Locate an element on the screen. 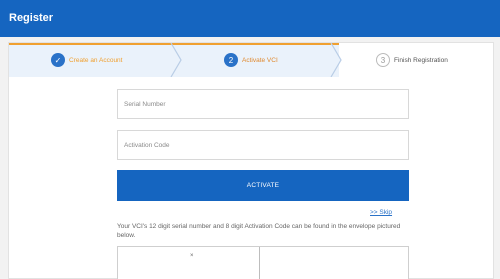 The height and width of the screenshot is (279, 500). step-number-badge: 3 is located at coordinates (383, 60).